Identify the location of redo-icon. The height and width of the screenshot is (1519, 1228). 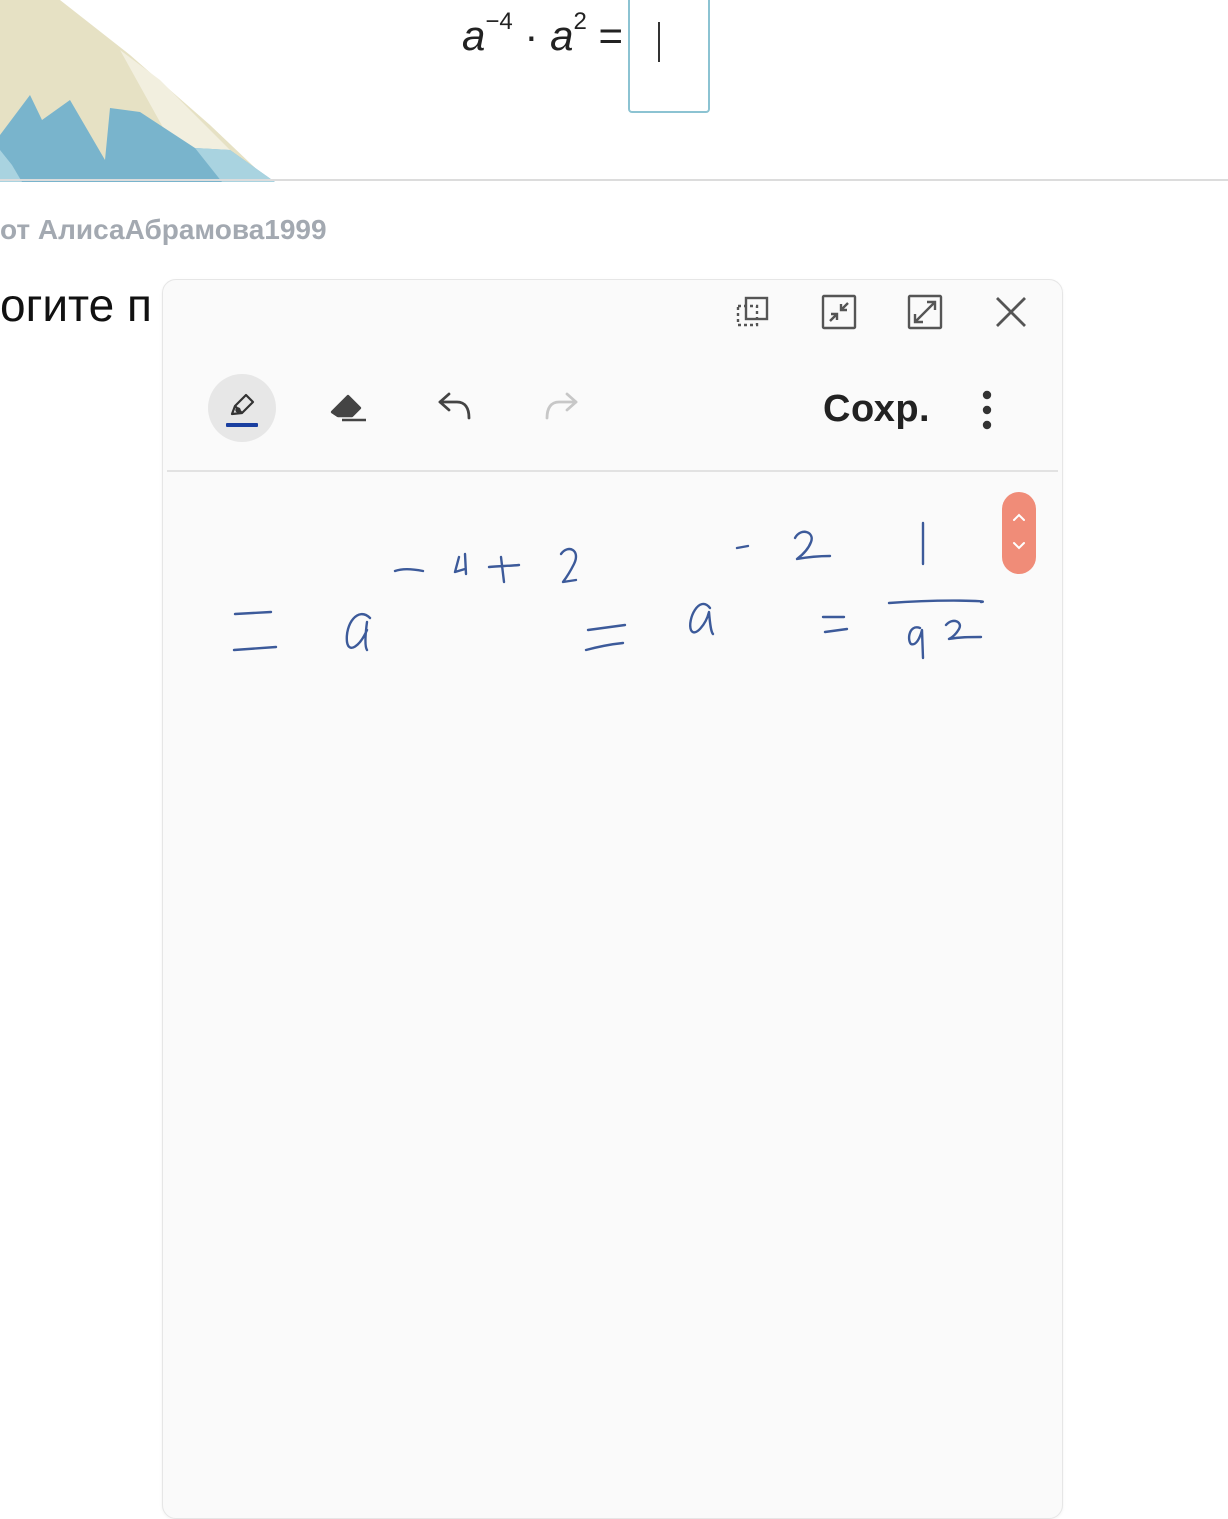
(561, 408).